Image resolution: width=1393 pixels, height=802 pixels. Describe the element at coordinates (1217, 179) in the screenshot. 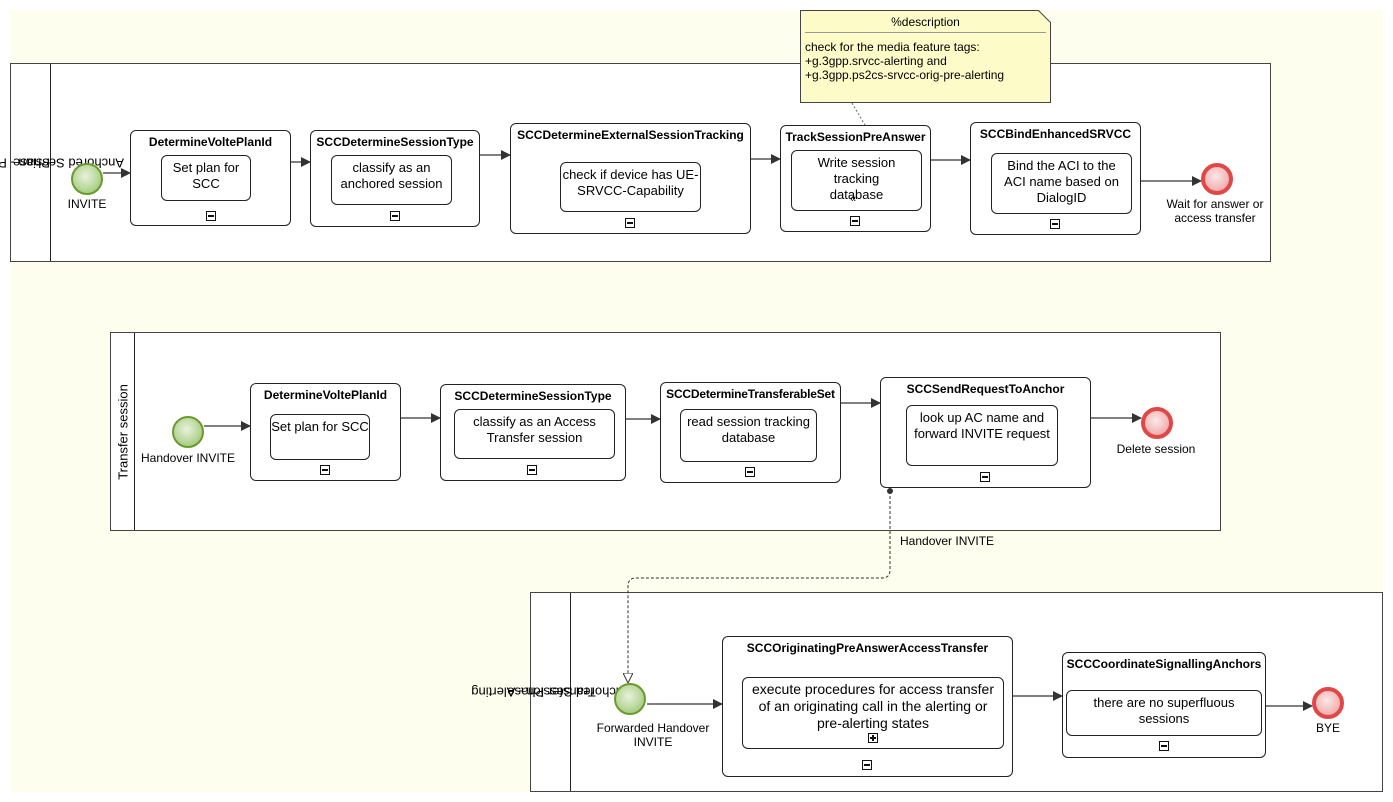

I see `end-event-wait` at that location.